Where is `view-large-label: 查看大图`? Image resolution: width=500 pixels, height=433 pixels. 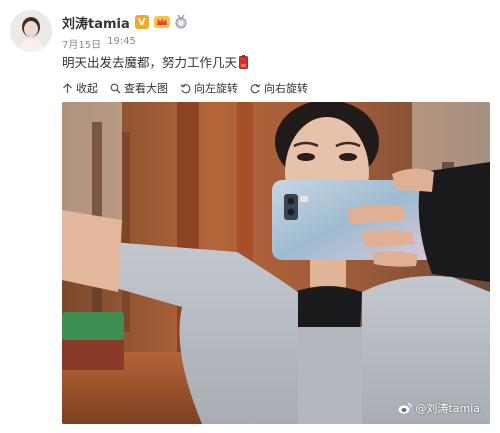 view-large-label: 查看大图 is located at coordinates (146, 88).